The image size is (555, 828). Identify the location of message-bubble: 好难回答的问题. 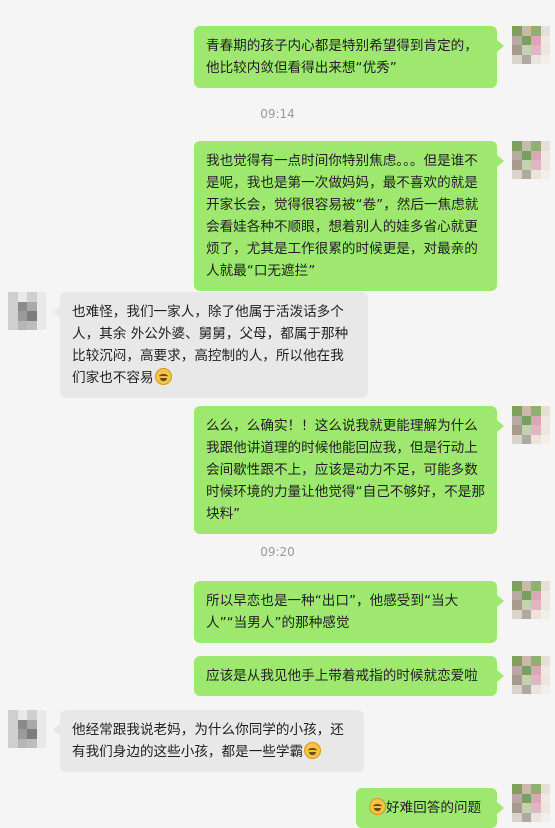
(426, 808).